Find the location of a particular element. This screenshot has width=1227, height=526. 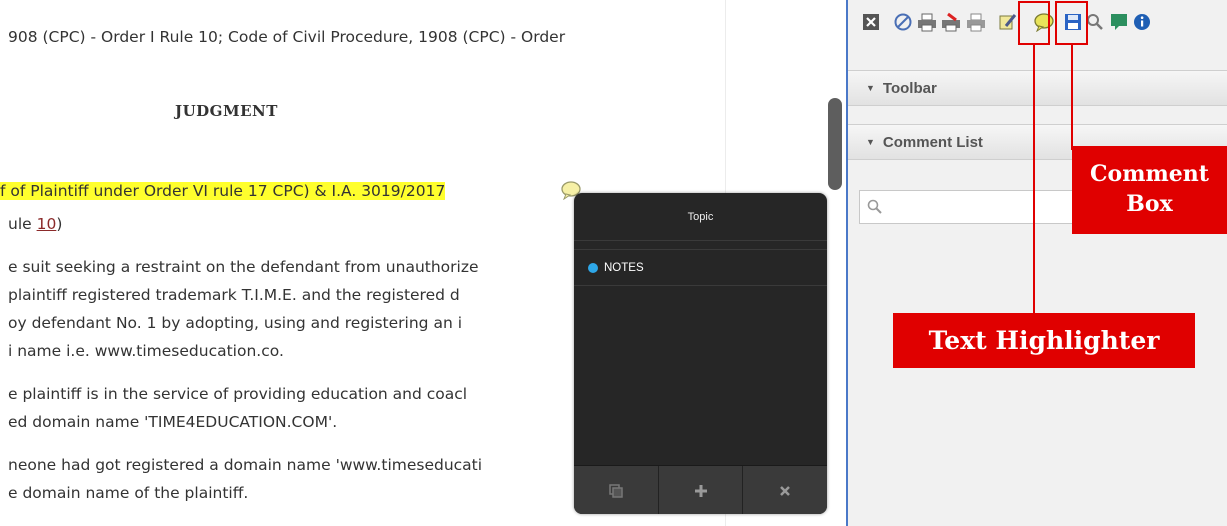

search-icon is located at coordinates (874, 206).